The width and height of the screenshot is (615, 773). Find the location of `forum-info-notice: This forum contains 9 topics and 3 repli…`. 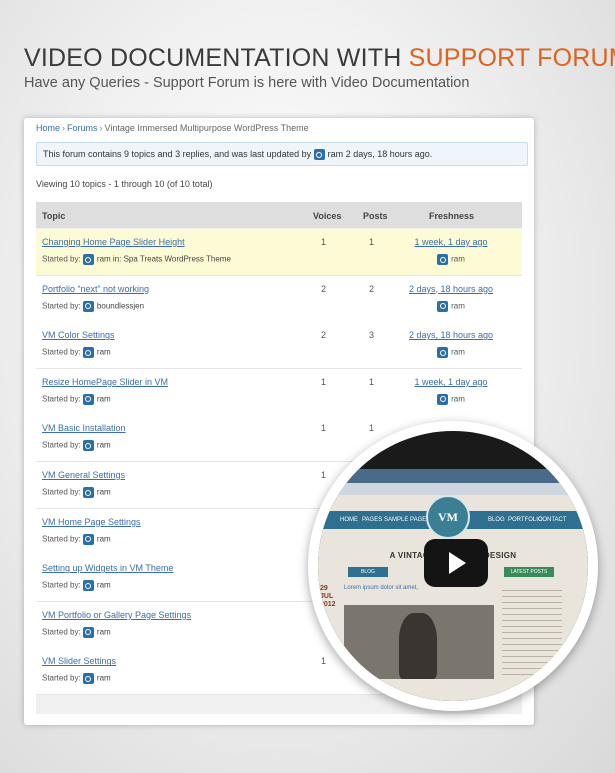

forum-info-notice: This forum contains 9 topics and 3 repli… is located at coordinates (282, 154).